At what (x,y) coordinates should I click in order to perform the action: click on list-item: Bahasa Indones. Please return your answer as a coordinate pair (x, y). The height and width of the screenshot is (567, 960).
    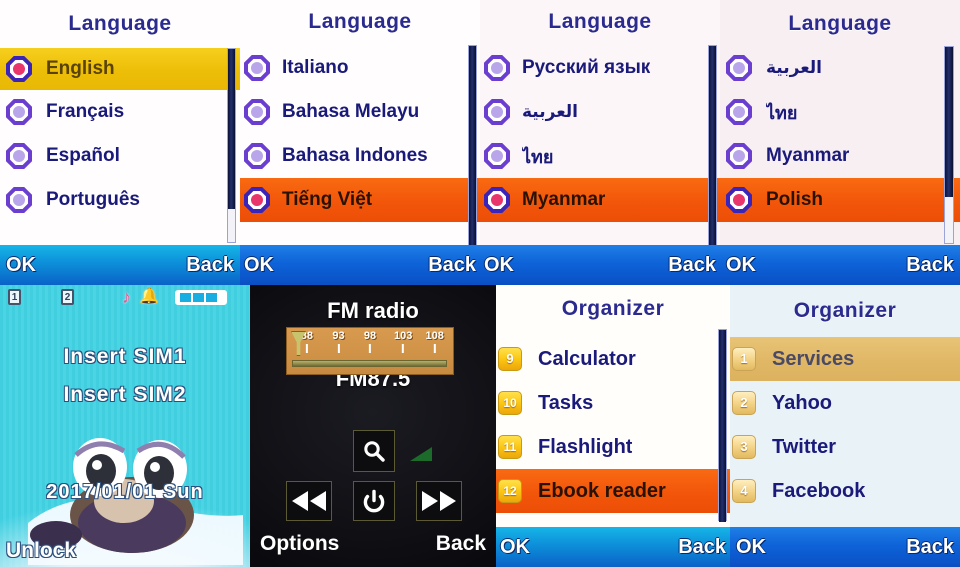
    Looking at the image, I should click on (360, 156).